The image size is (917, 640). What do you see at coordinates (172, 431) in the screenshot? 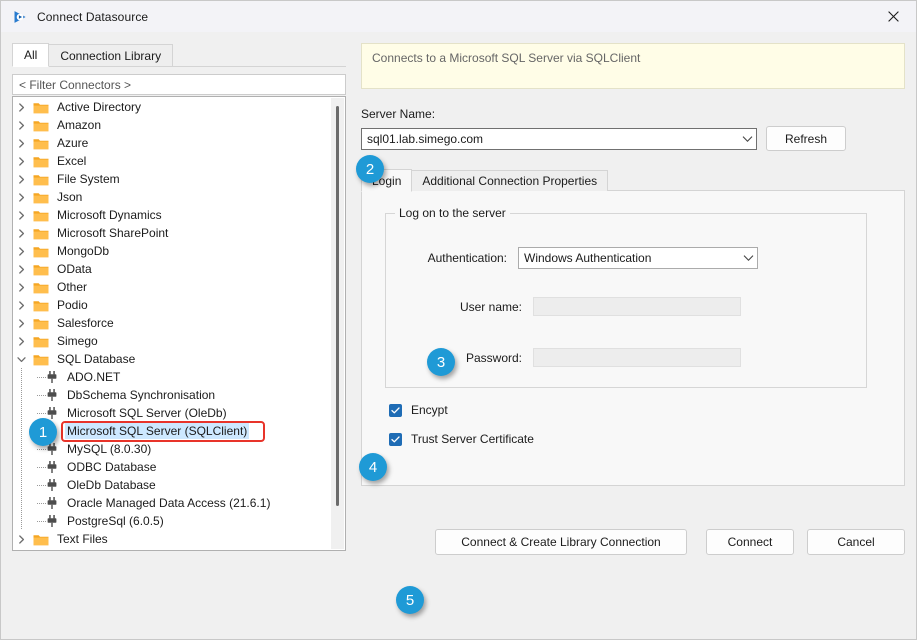
I see `tree-item-selected: Microsoft SQL Server (SQLClient)` at bounding box center [172, 431].